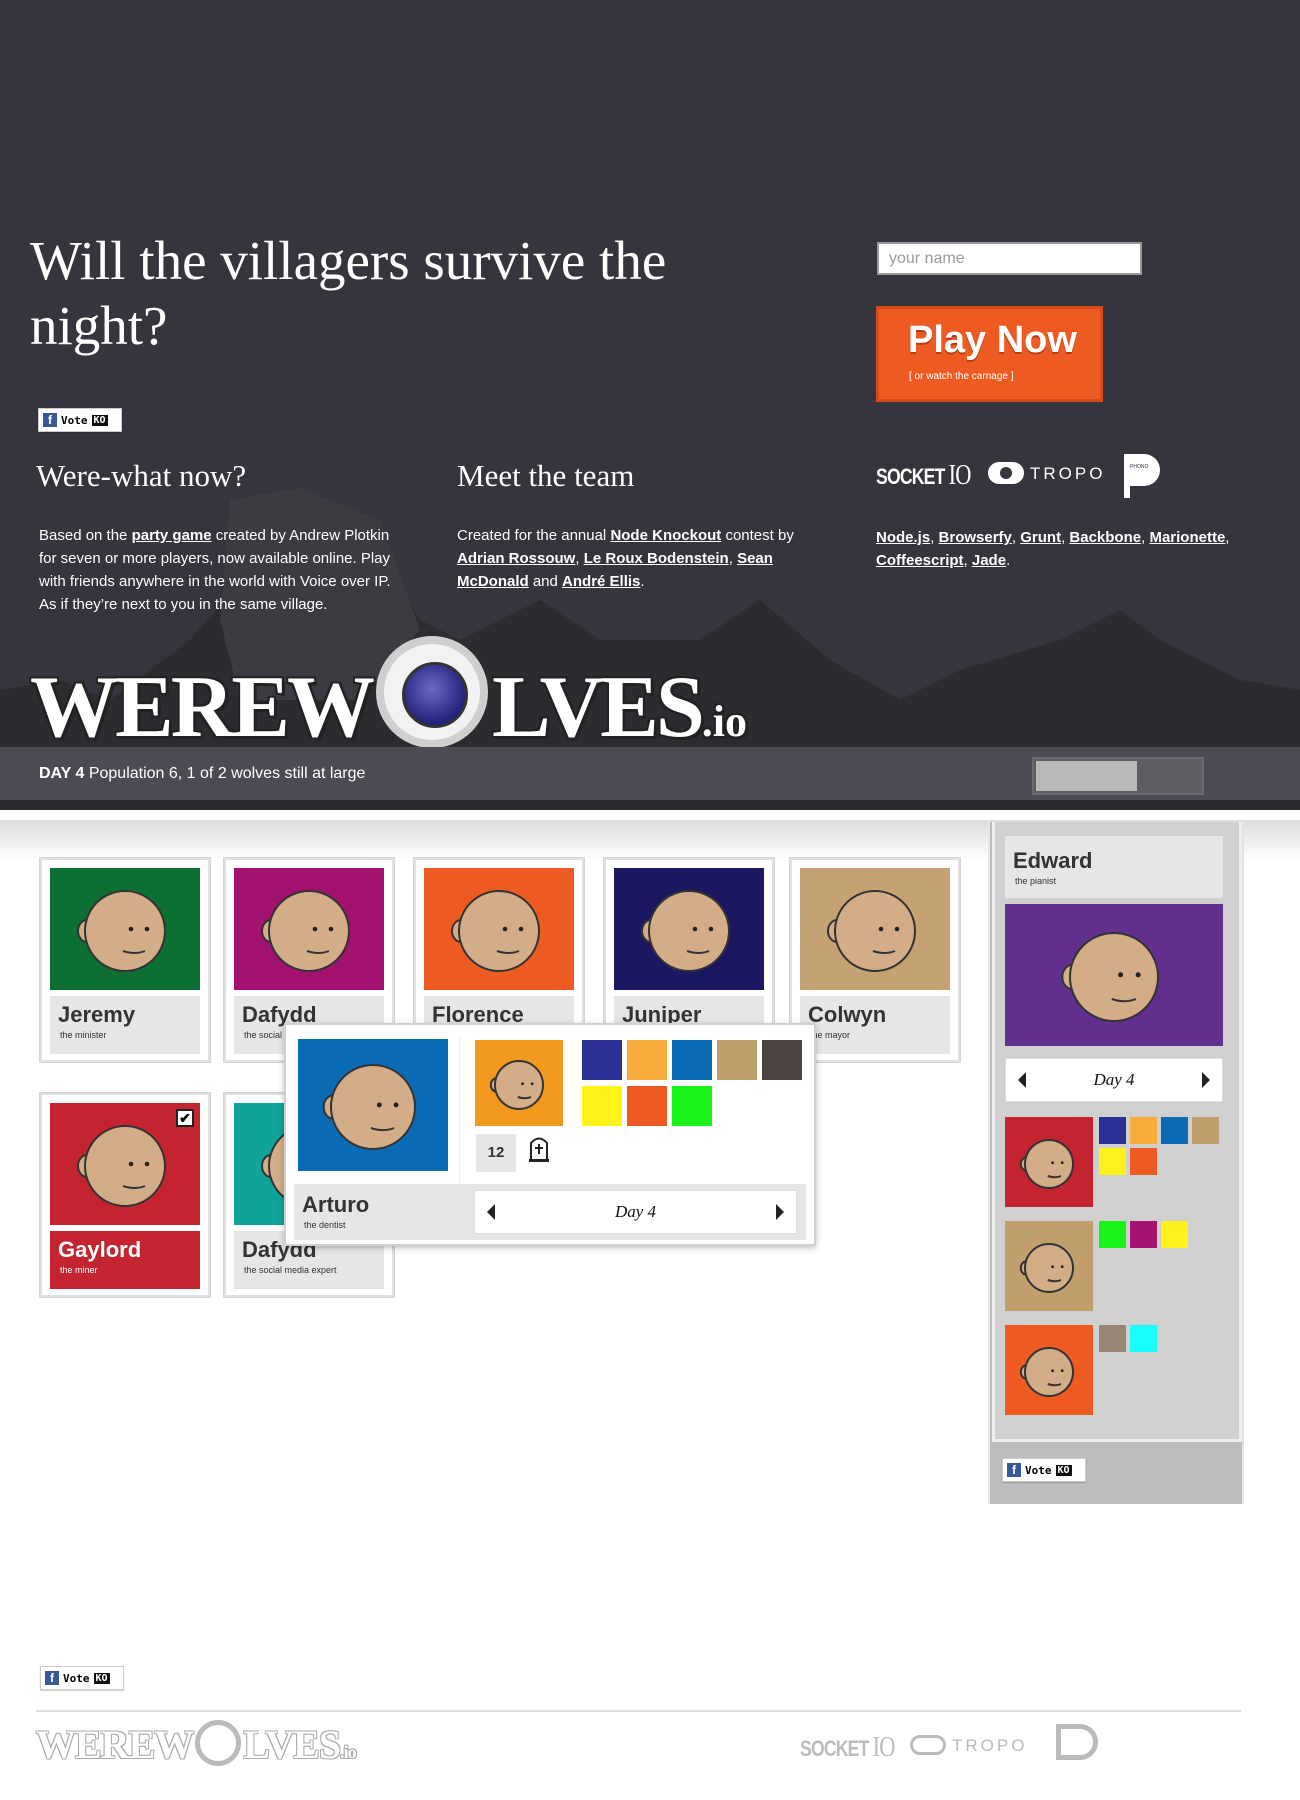  I want to click on sidebar-day-label: Day 4, so click(1114, 1079).